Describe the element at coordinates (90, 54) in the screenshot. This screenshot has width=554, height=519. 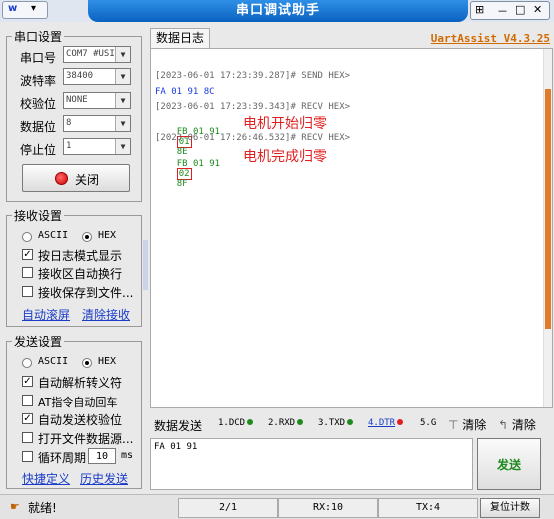
I see `port-value: COM7 #USI` at that location.